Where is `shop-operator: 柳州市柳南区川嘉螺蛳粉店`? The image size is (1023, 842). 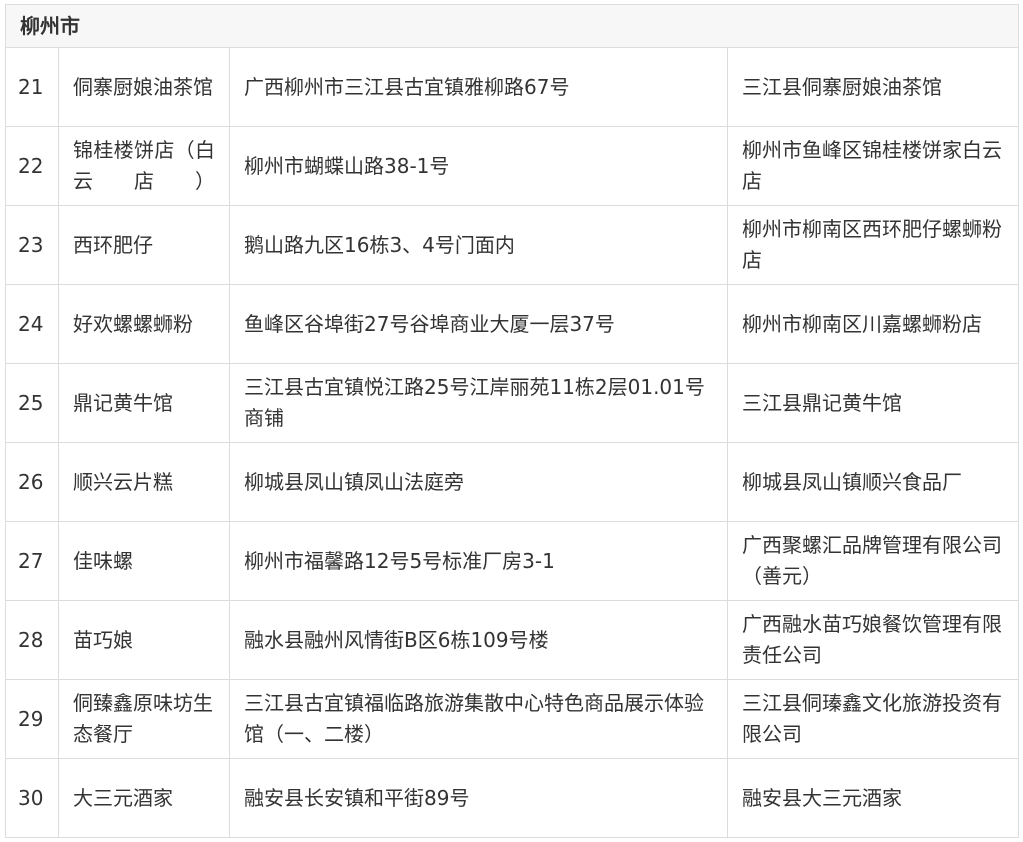 shop-operator: 柳州市柳南区川嘉螺蛳粉店 is located at coordinates (873, 324).